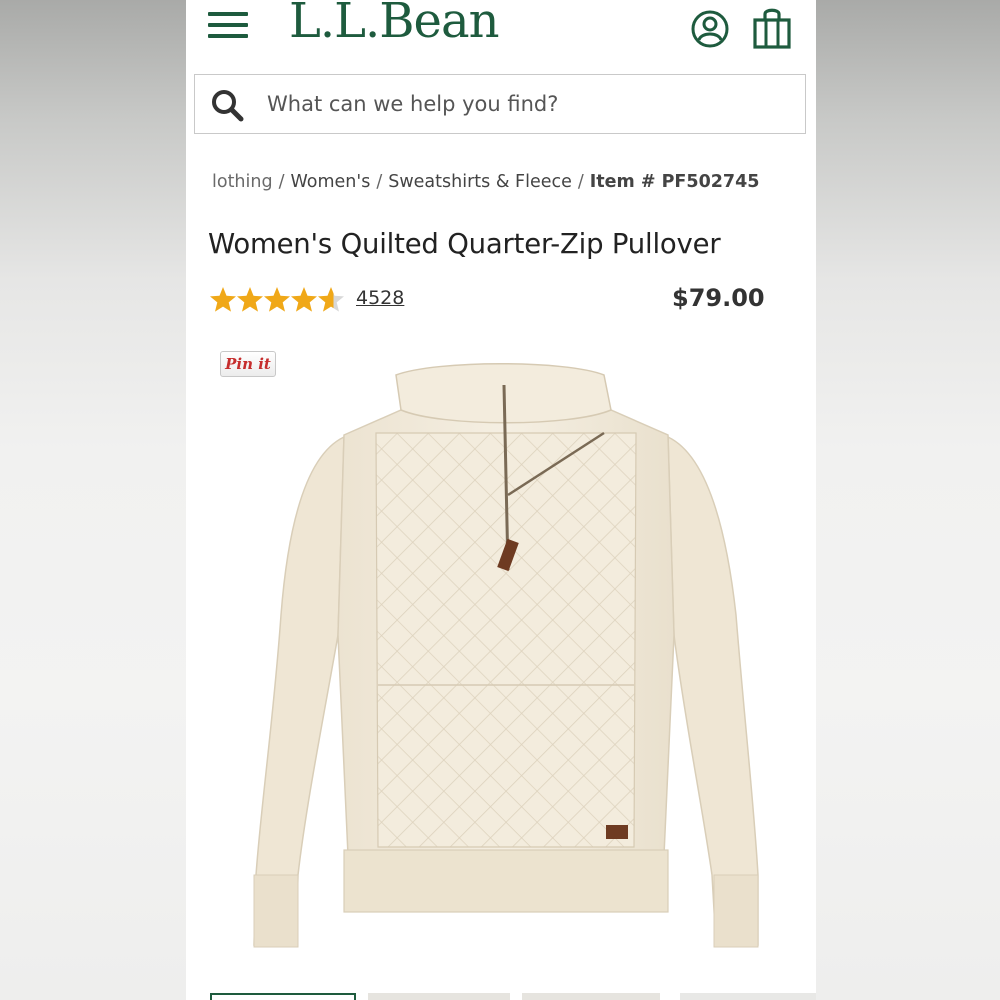 This screenshot has width=1000, height=1000. I want to click on breadcrumb-item-womens: Women's, so click(331, 182).